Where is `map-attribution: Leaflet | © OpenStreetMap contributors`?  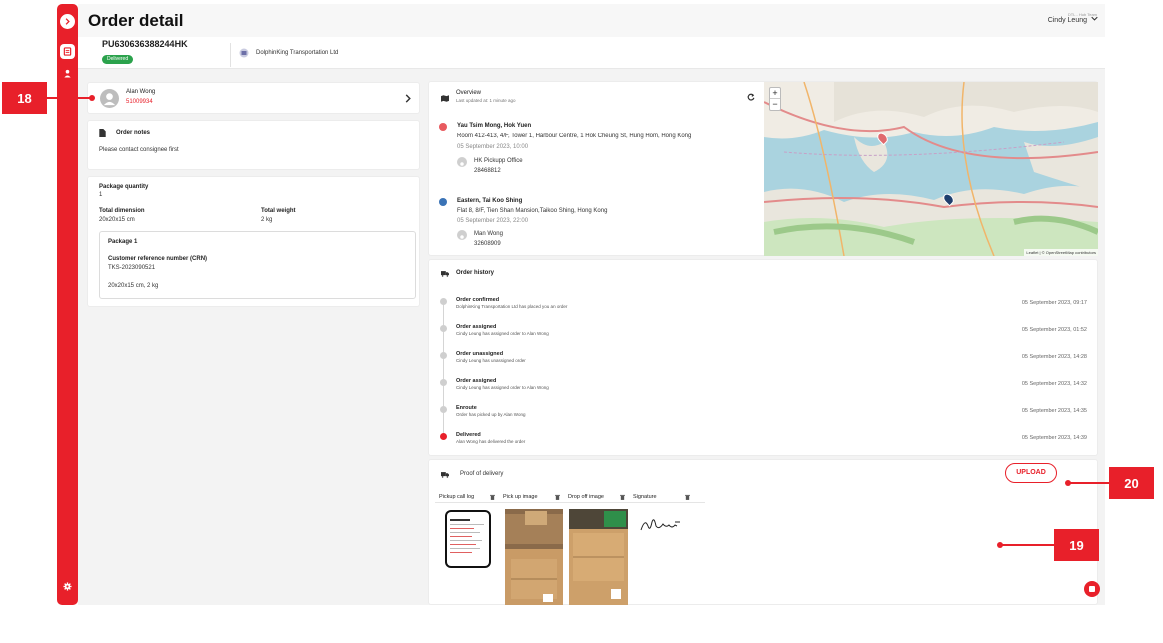
map-attribution: Leaflet | © OpenStreetMap contributors is located at coordinates (1061, 252).